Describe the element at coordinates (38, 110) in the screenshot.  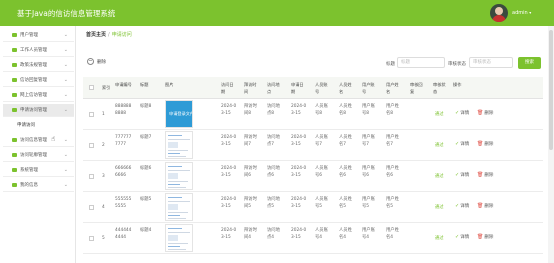
I see `sidebar-item-5: 申请访问管理 ⌄` at that location.